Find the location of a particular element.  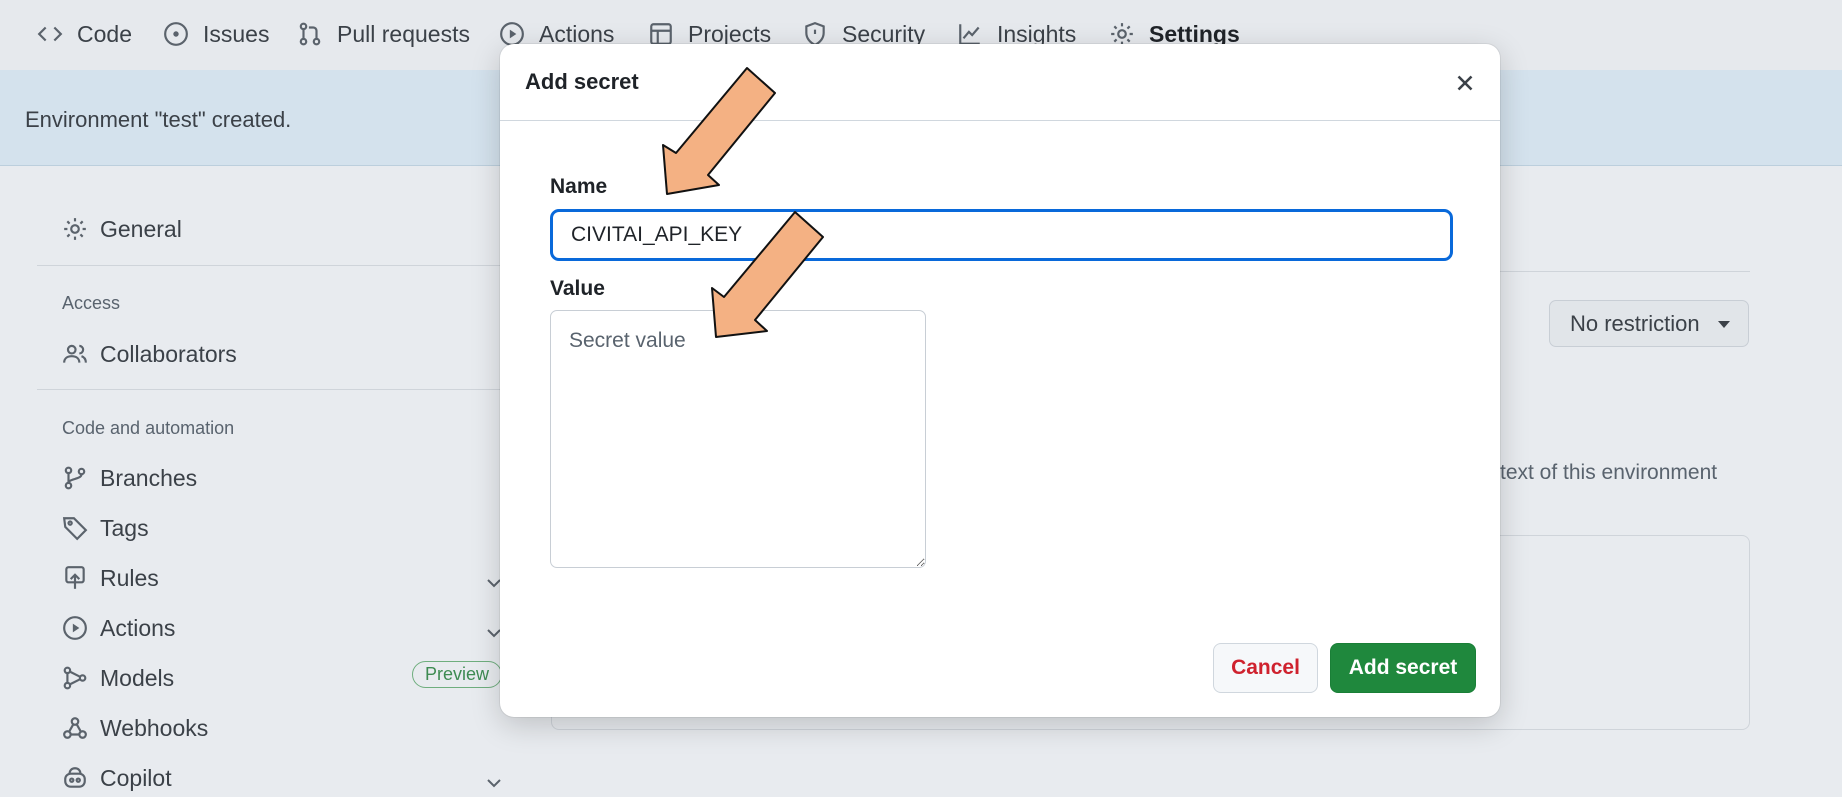

sidebar-item-label: Webhooks is located at coordinates (154, 727).